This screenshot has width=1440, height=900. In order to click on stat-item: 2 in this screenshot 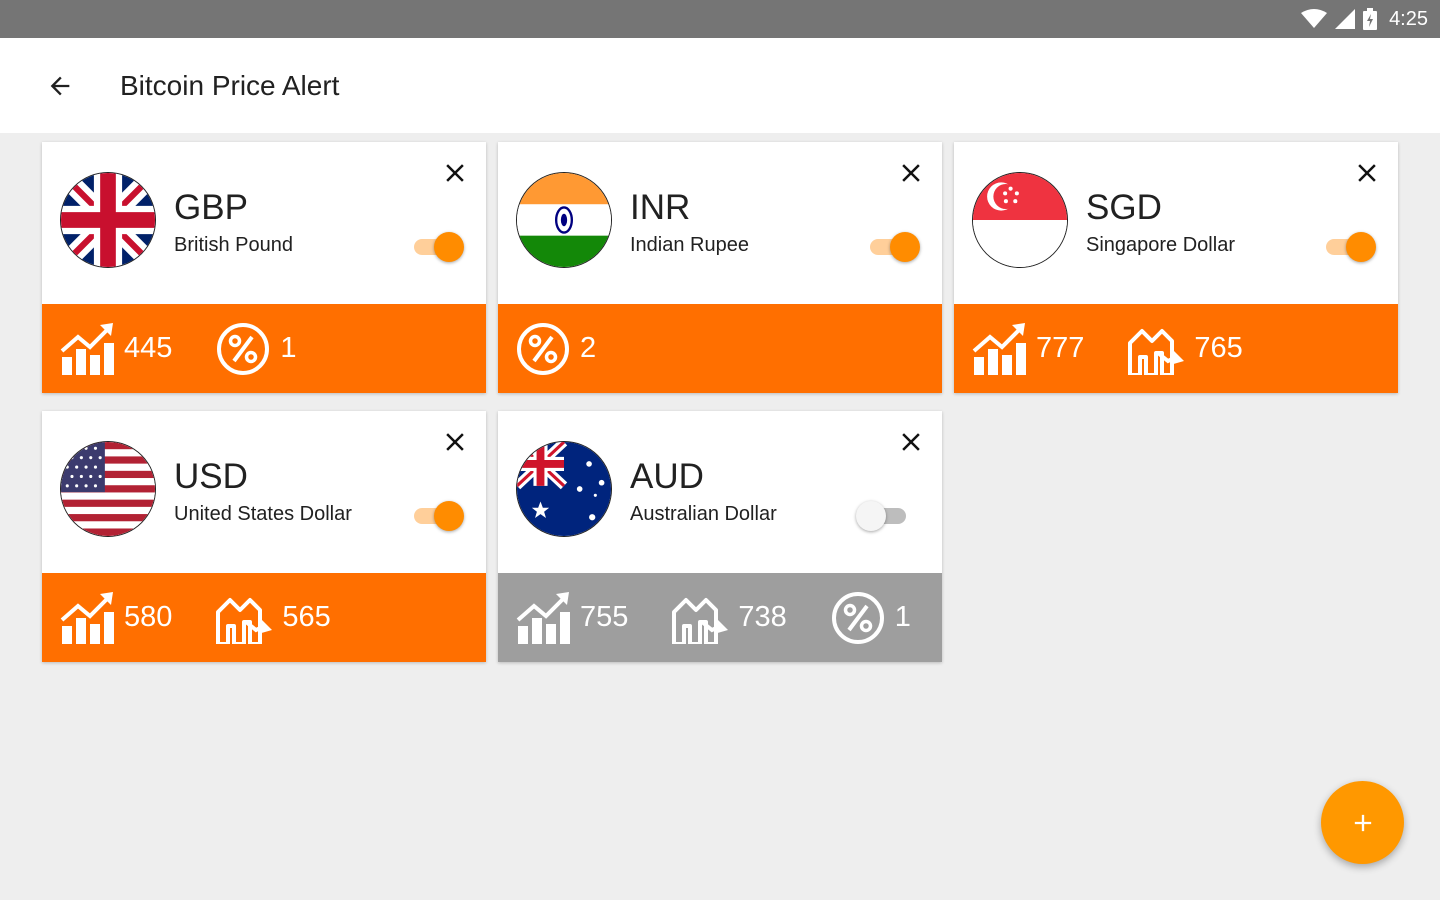, I will do `click(556, 349)`.